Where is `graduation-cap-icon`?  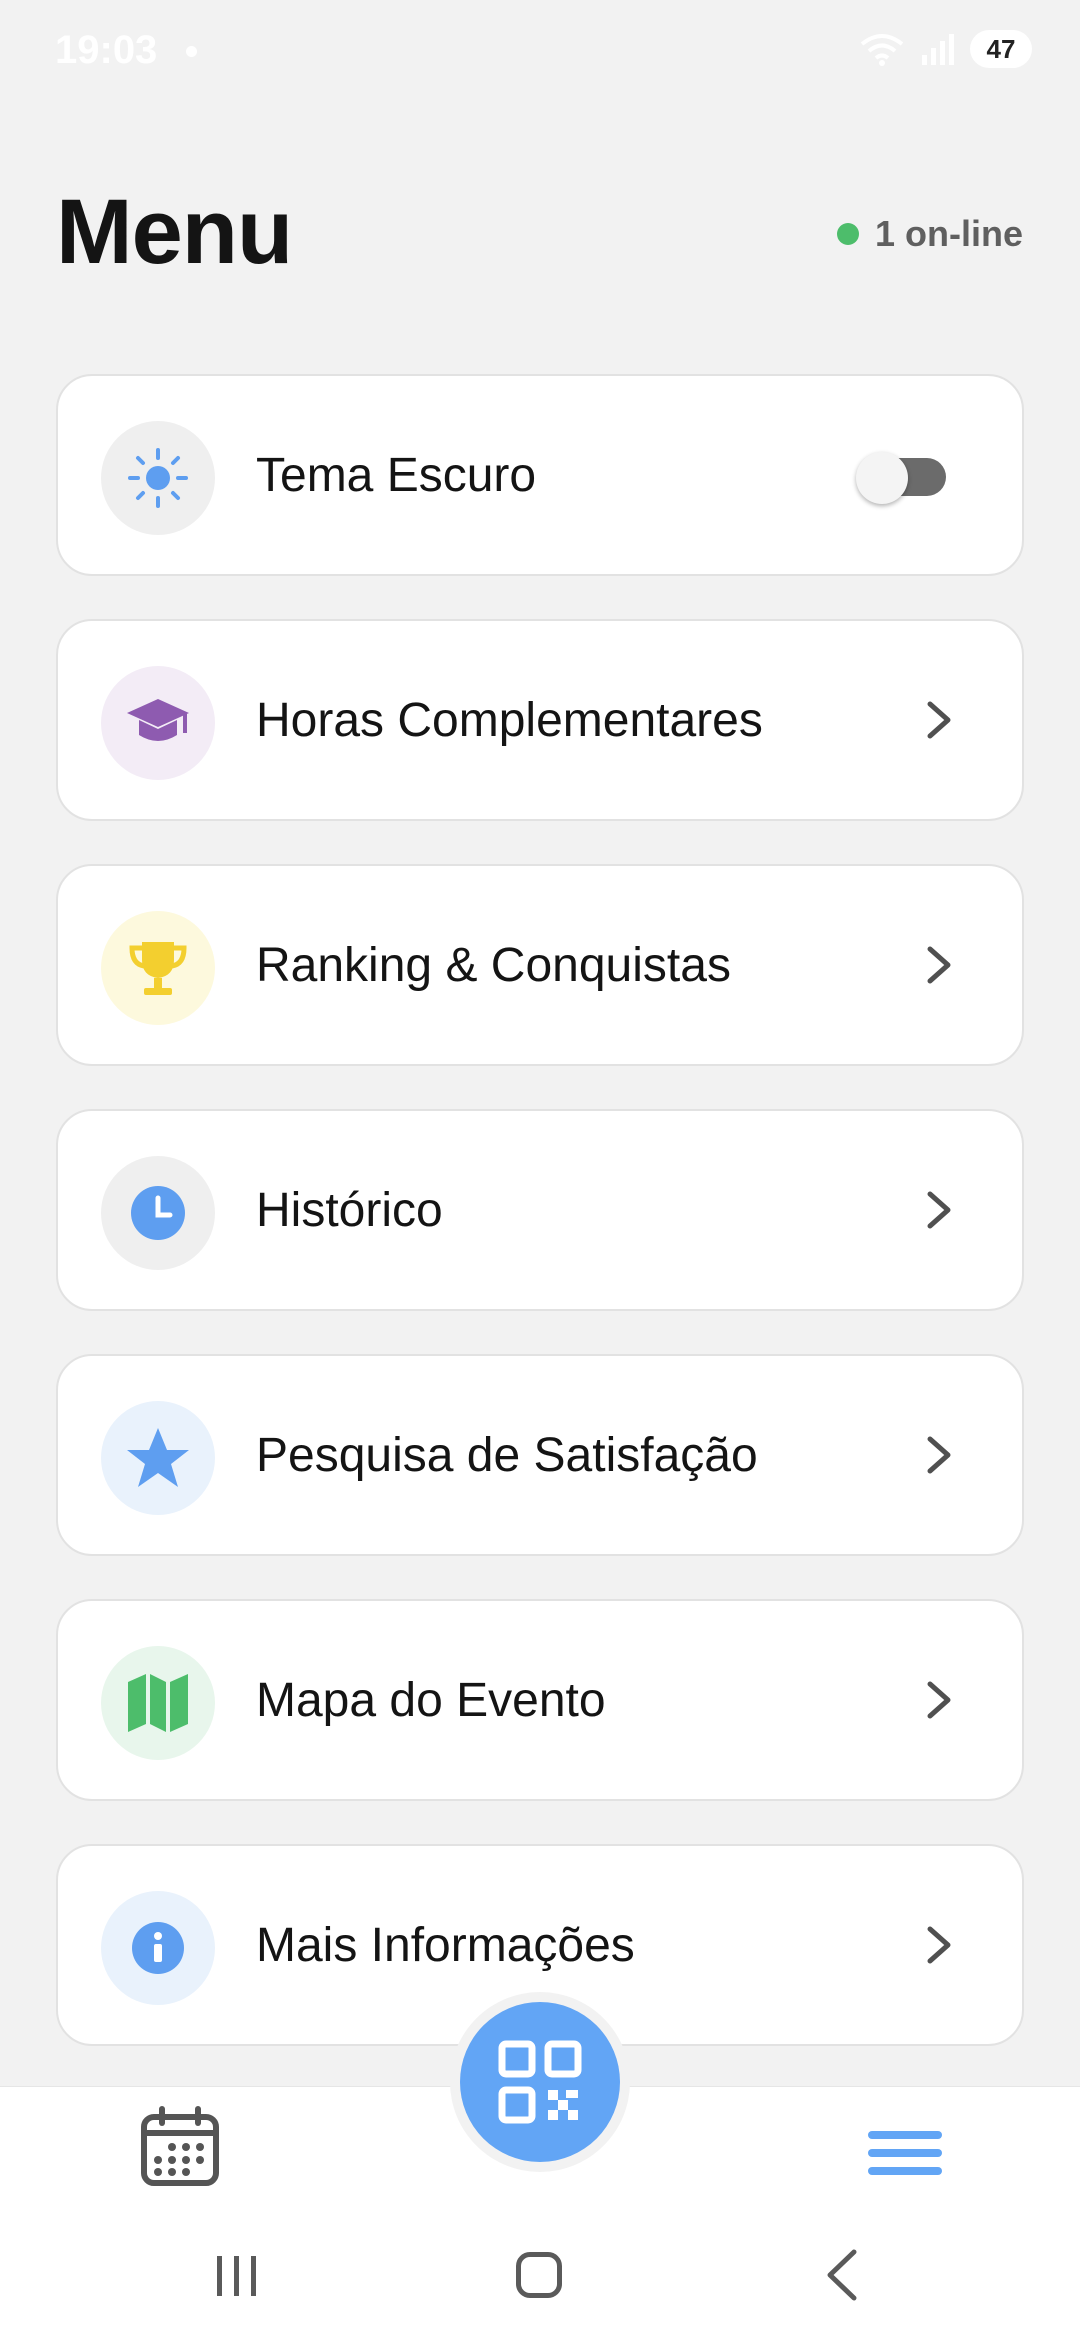 graduation-cap-icon is located at coordinates (158, 723).